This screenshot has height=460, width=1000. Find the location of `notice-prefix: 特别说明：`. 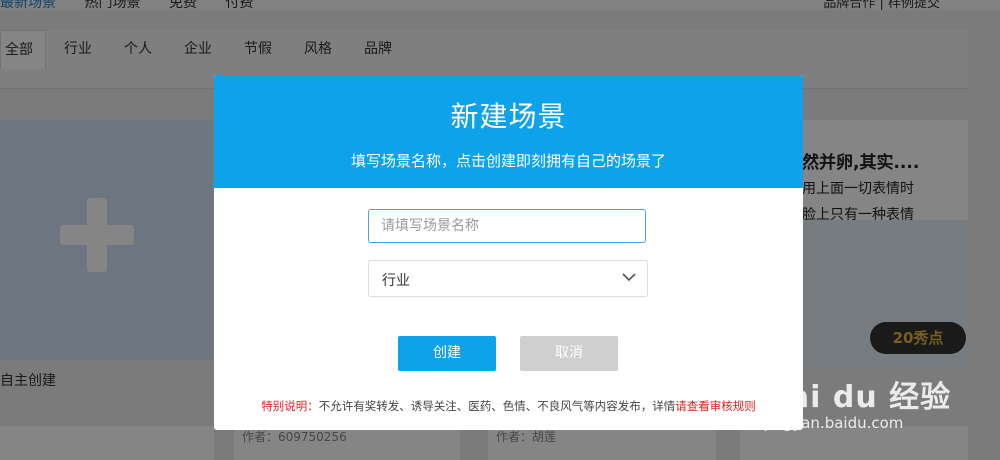

notice-prefix: 特别说明： is located at coordinates (290, 406).